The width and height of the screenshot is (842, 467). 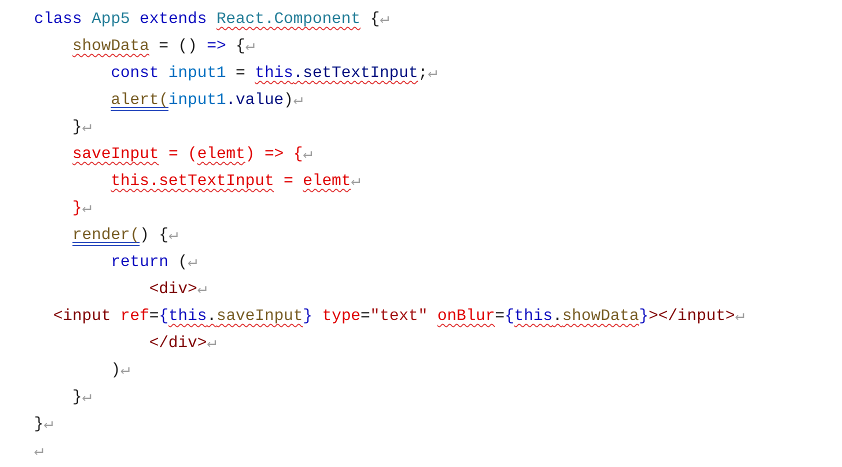 What do you see at coordinates (398, 316) in the screenshot?
I see `code-line: <input ref={this.saveInput} type="text" onBlur={this.showData}></input>↵` at bounding box center [398, 316].